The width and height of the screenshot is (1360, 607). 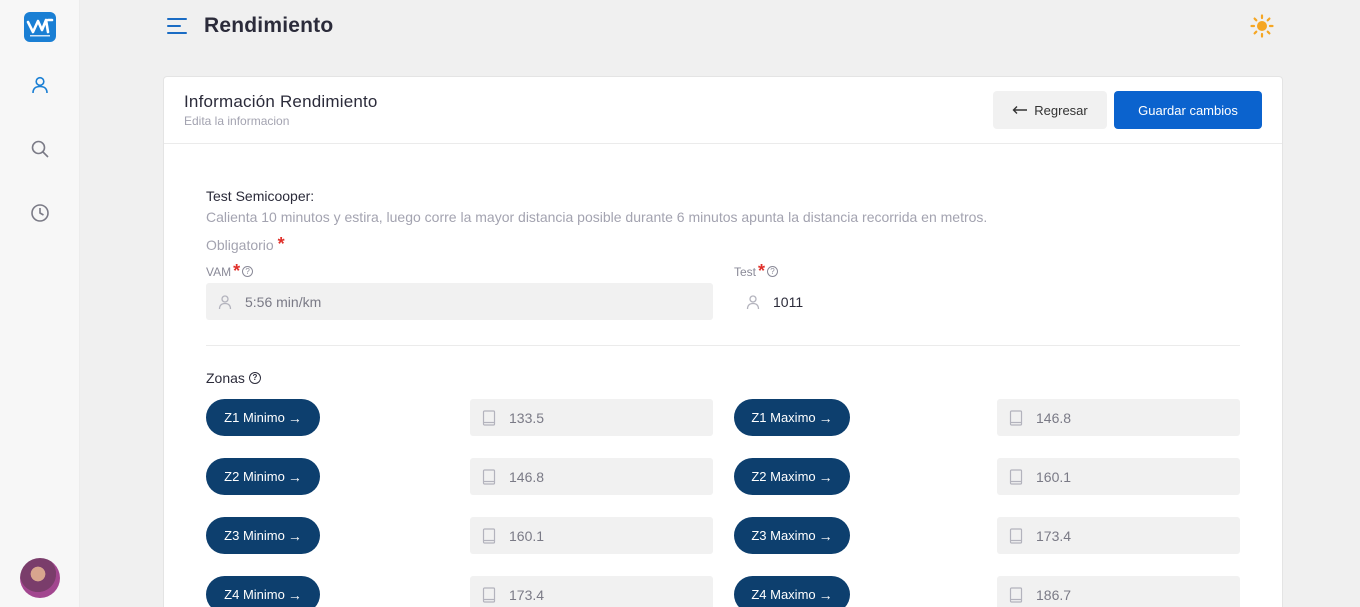 I want to click on zone-max-button: Z4 Maximo →, so click(x=792, y=591).